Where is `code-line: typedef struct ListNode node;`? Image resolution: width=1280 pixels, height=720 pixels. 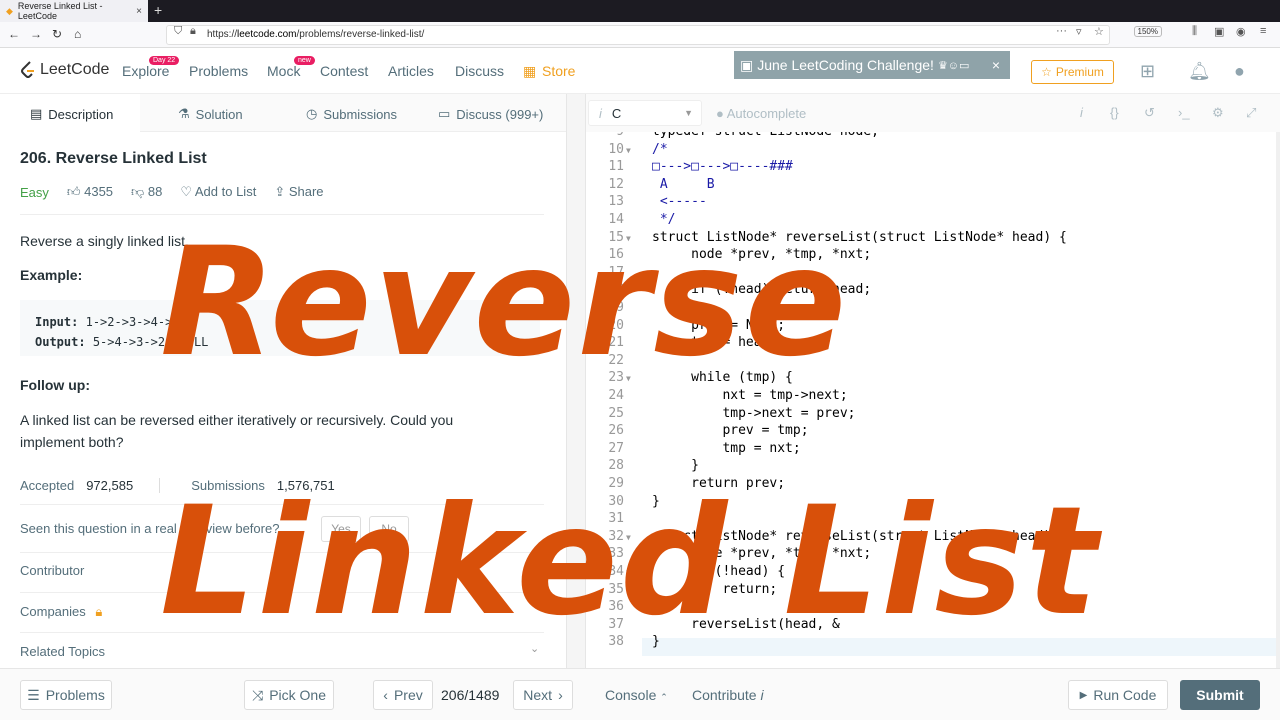 code-line: typedef struct ListNode node; is located at coordinates (765, 135).